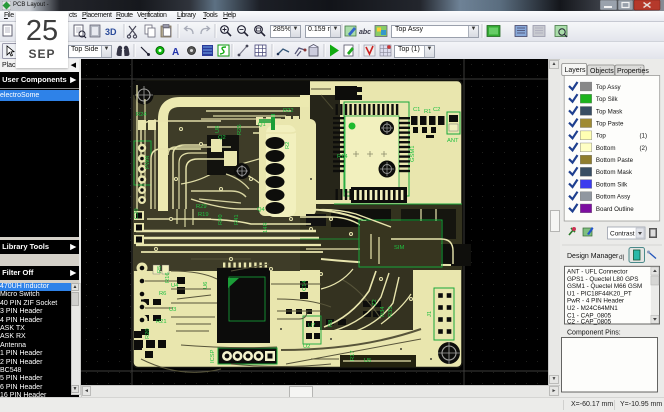 The width and height of the screenshot is (664, 412). Describe the element at coordinates (592, 308) in the screenshot. I see `svg-text: U2 - M24C64MN1` at that location.